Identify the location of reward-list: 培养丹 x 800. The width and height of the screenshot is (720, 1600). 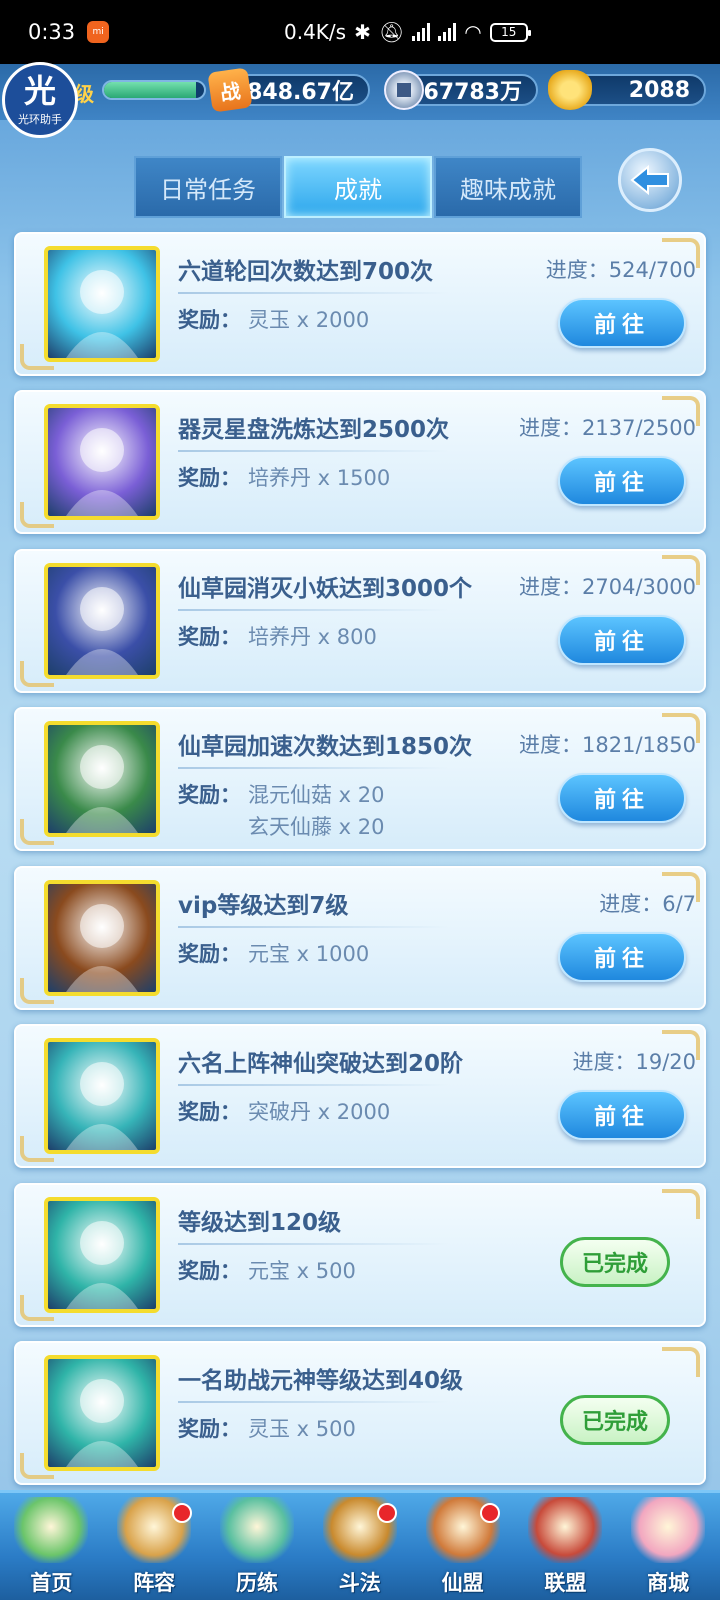
(312, 637).